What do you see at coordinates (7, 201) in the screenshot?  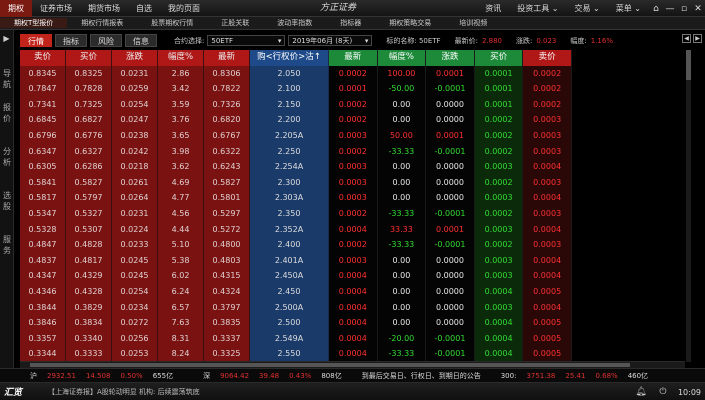 I see `side-item-stock-picker: 选股` at bounding box center [7, 201].